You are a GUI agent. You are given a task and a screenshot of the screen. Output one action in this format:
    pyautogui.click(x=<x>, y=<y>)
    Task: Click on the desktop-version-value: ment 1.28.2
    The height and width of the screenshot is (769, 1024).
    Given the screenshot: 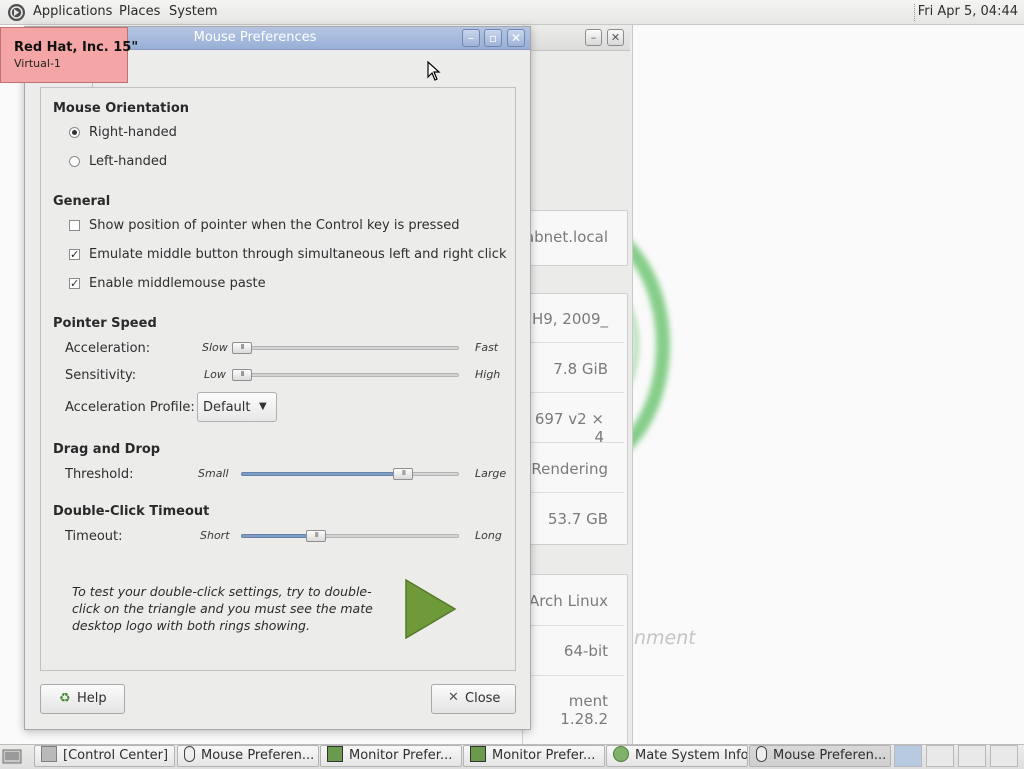 What is the action you would take?
    pyautogui.click(x=584, y=710)
    